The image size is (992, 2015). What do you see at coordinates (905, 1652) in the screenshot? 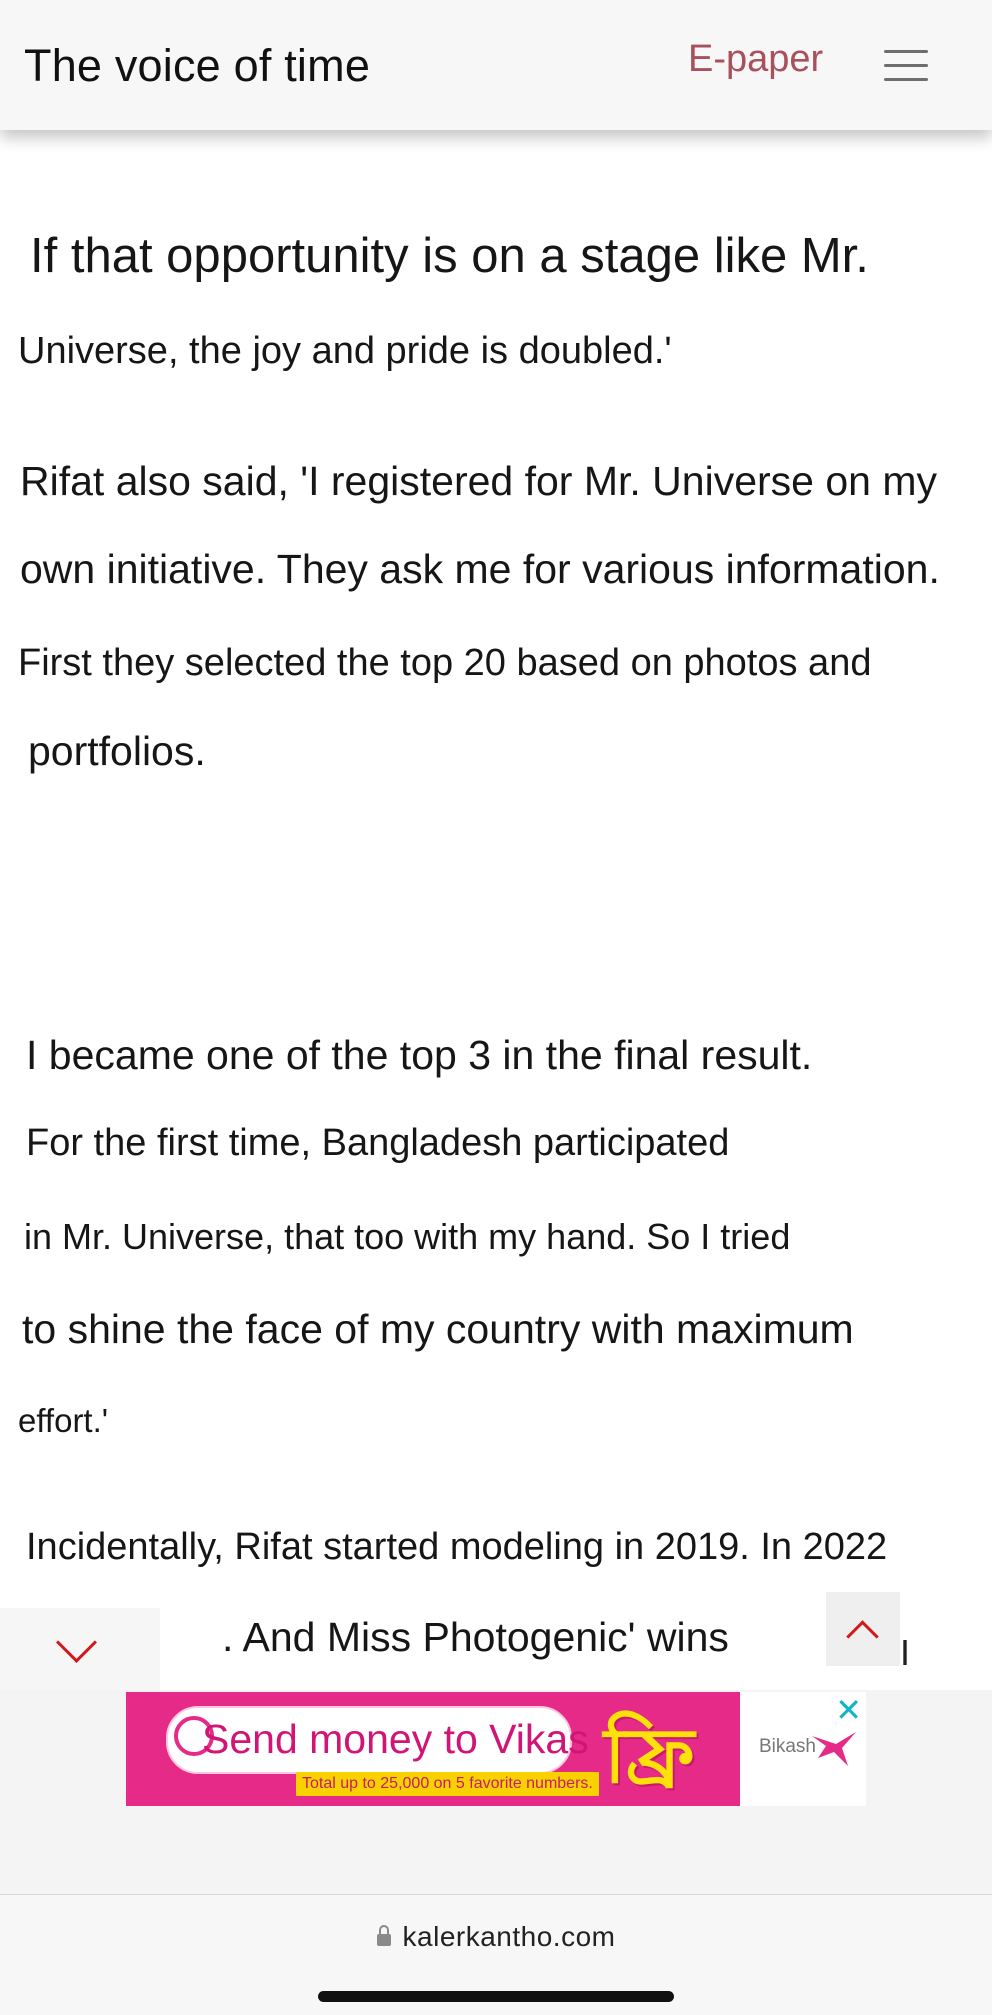
I see `text-cursor-icon: I` at bounding box center [905, 1652].